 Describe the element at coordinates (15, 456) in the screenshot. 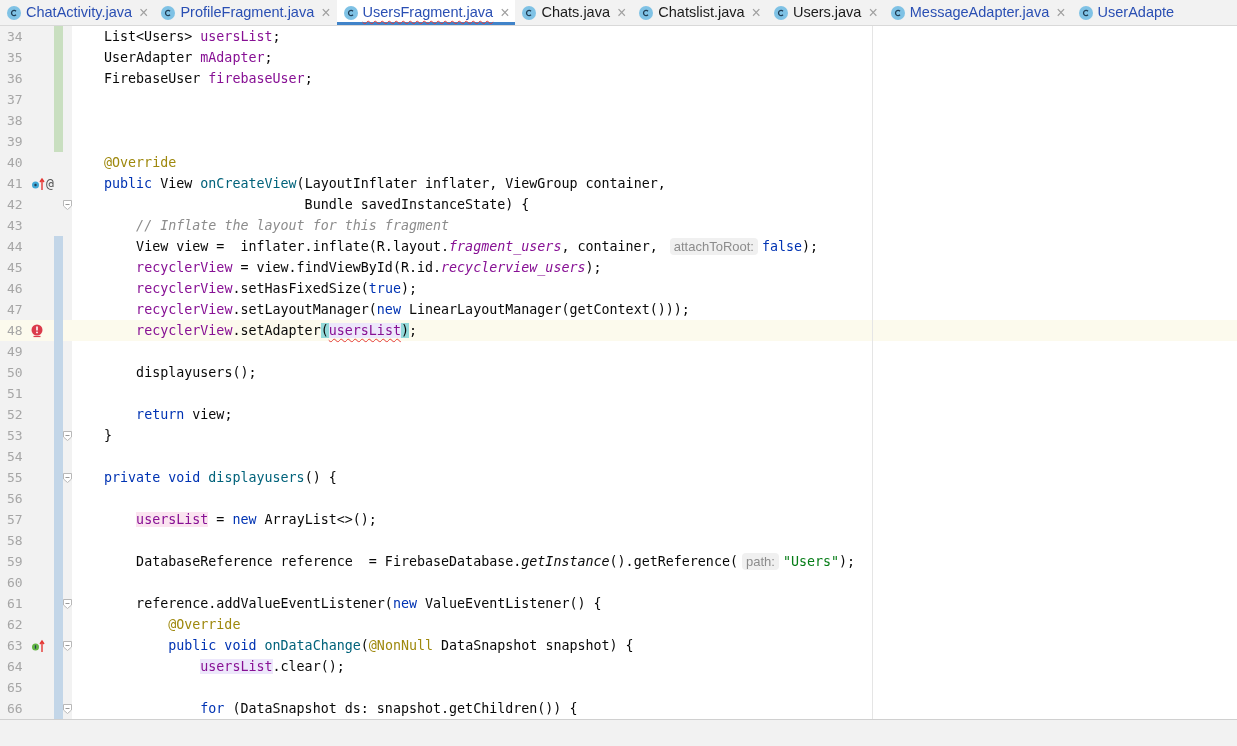

I see `line-number: 54` at that location.